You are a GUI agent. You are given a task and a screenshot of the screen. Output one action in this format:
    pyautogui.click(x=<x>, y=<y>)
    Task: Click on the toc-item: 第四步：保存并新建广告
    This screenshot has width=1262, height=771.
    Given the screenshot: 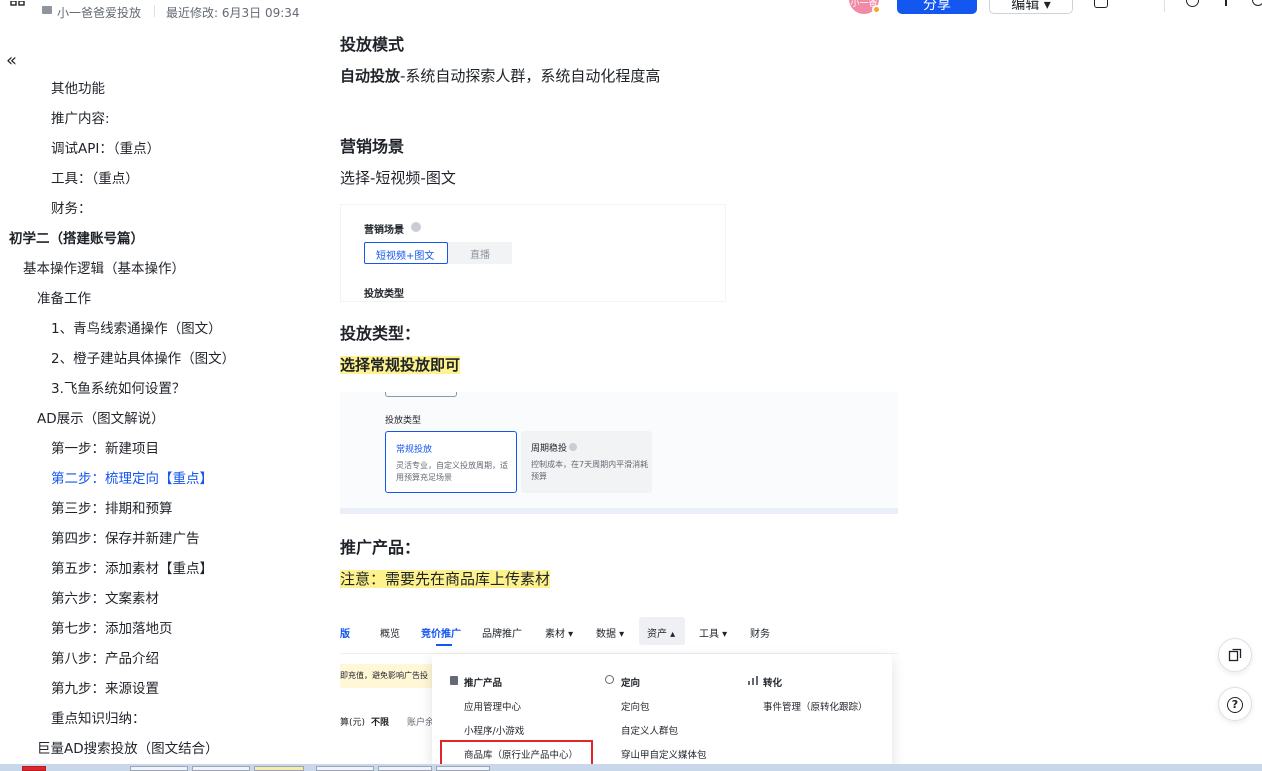 What is the action you would take?
    pyautogui.click(x=125, y=539)
    